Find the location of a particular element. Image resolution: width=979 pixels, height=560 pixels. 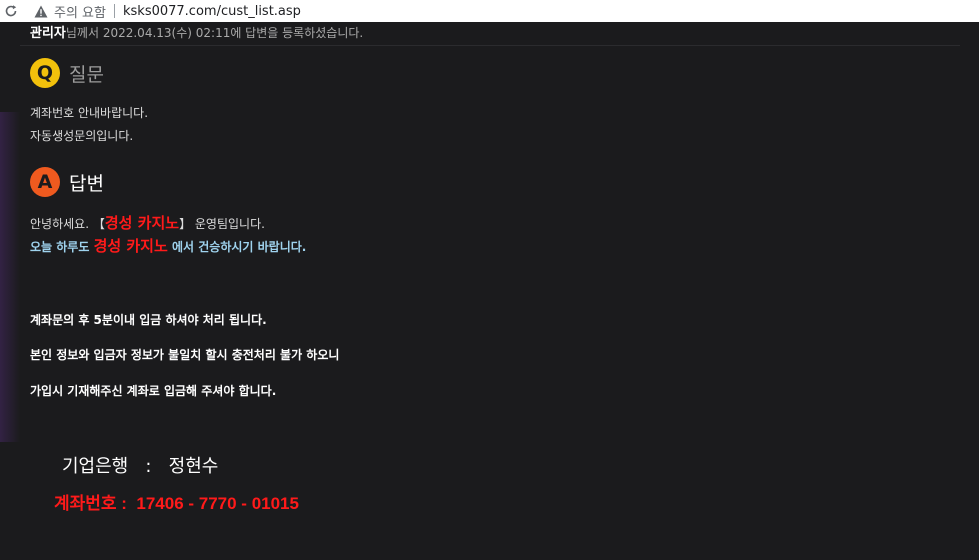

question-badge-icon: Q is located at coordinates (45, 73).